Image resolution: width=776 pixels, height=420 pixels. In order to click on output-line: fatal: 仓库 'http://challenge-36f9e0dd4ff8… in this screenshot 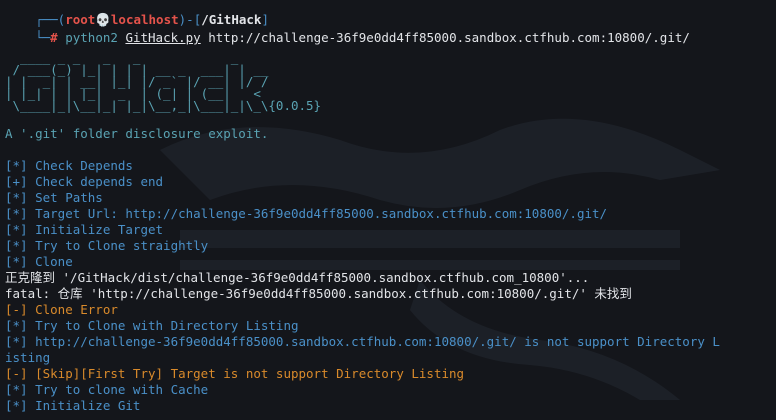, I will do `click(318, 293)`.